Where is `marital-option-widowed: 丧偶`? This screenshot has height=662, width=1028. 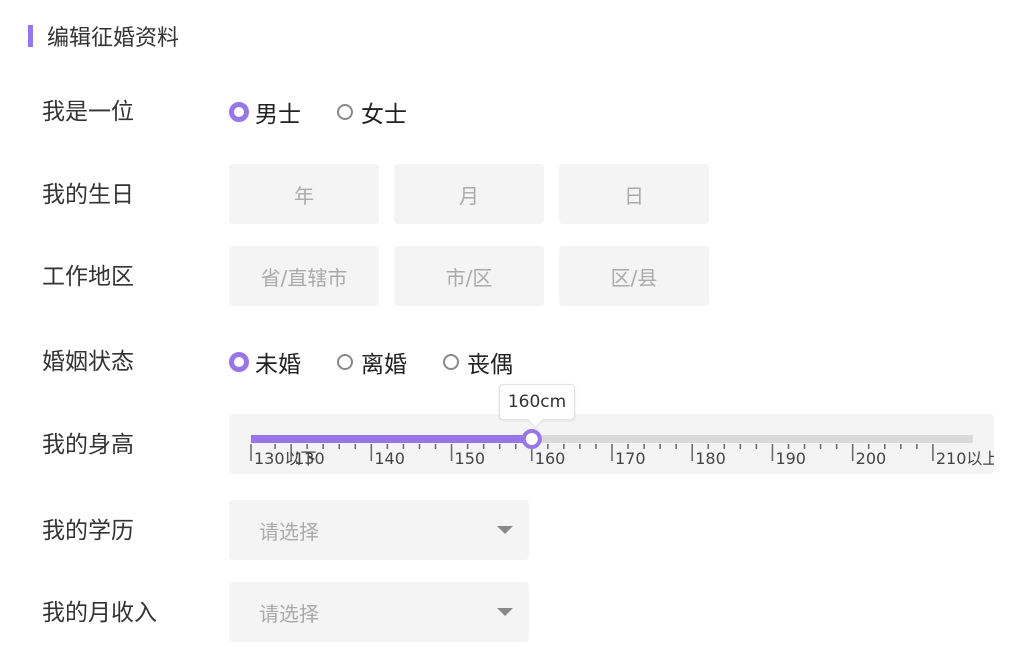 marital-option-widowed: 丧偶 is located at coordinates (478, 362).